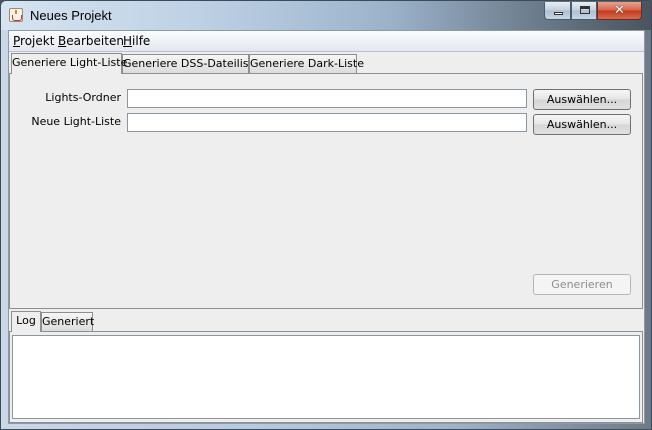 Image resolution: width=652 pixels, height=430 pixels. I want to click on tab-generiert: Generiert, so click(67, 321).